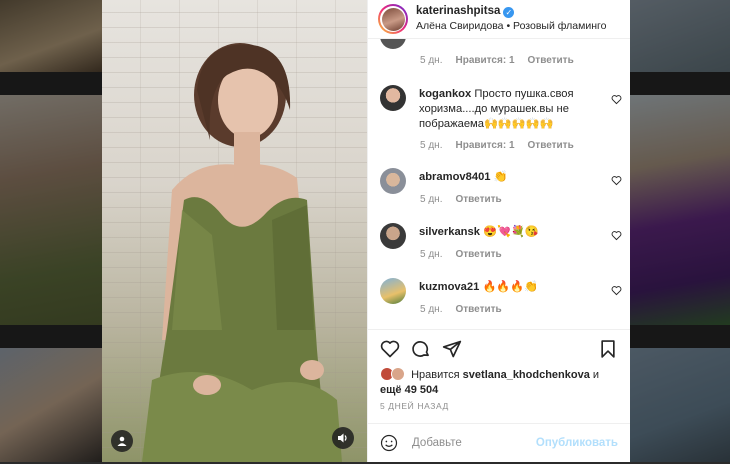 This screenshot has height=464, width=730. What do you see at coordinates (500, 177) in the screenshot?
I see `comment-body: 👏` at bounding box center [500, 177].